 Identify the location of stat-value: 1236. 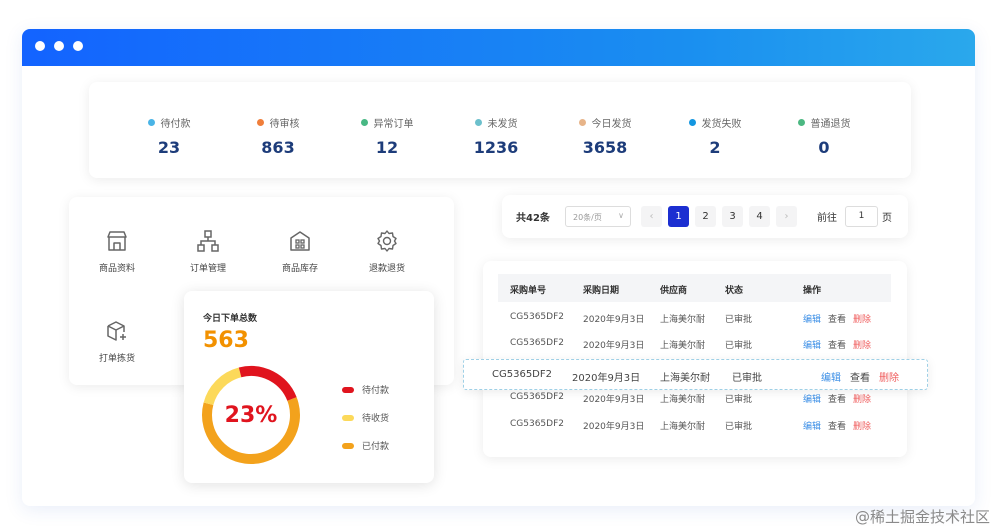
(496, 147).